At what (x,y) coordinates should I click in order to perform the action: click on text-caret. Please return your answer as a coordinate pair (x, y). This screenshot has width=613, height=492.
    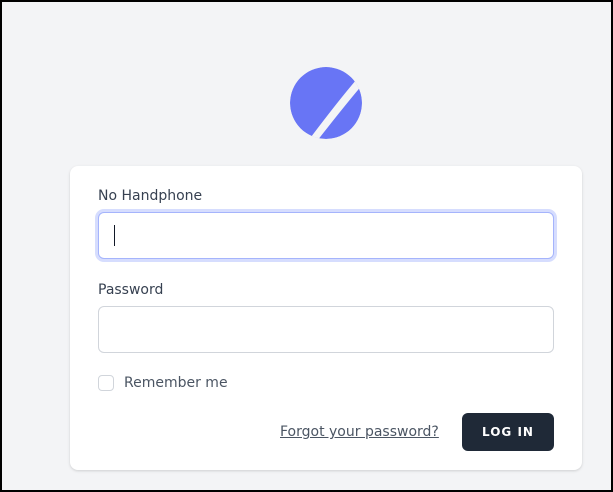
    Looking at the image, I should click on (114, 235).